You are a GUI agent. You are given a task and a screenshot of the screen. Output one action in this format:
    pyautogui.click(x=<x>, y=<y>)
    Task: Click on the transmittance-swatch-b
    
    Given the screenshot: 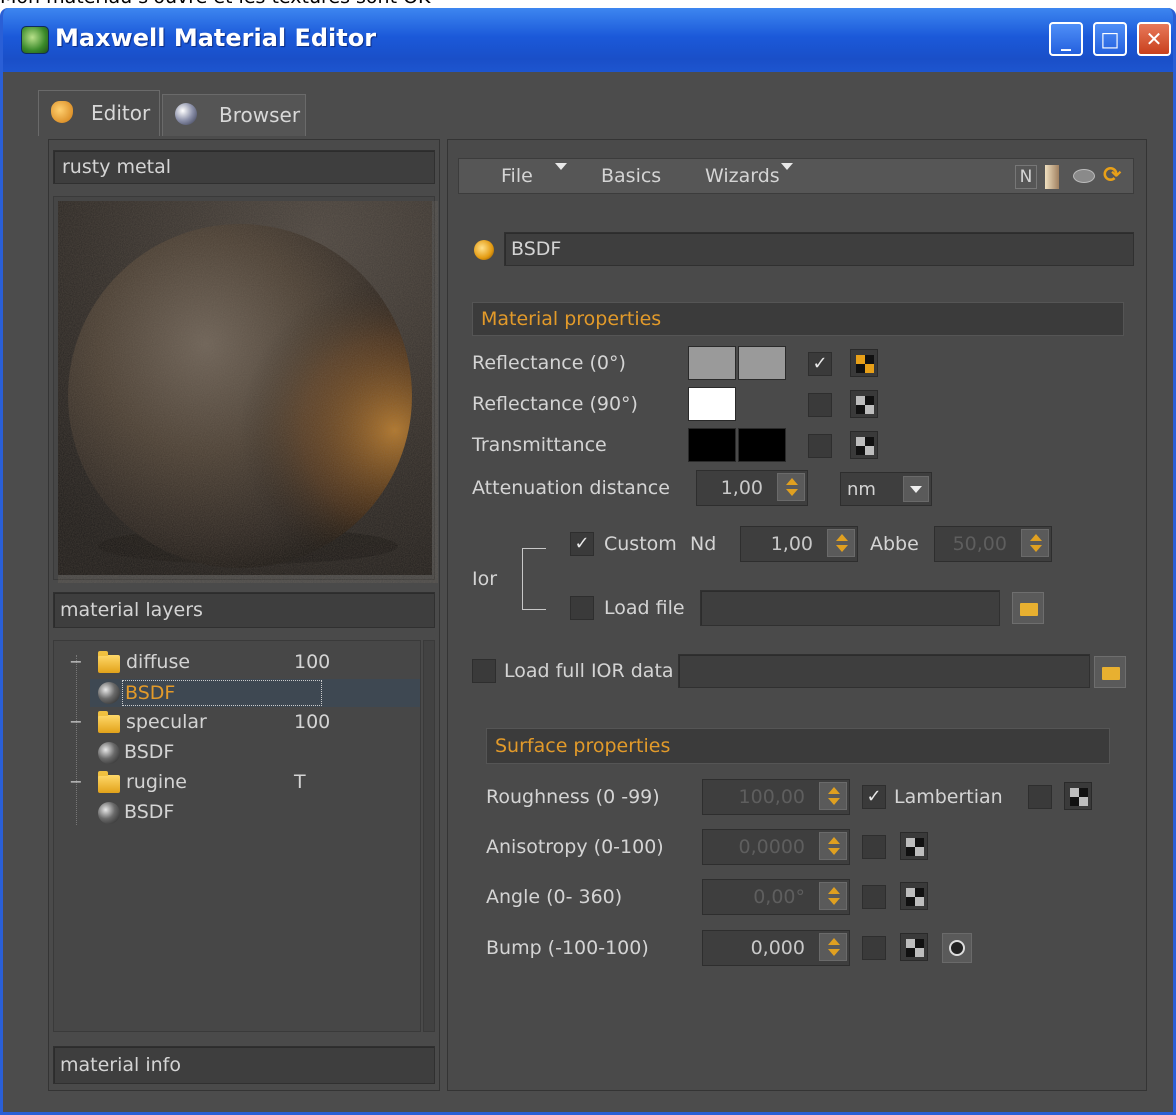 What is the action you would take?
    pyautogui.click(x=762, y=445)
    